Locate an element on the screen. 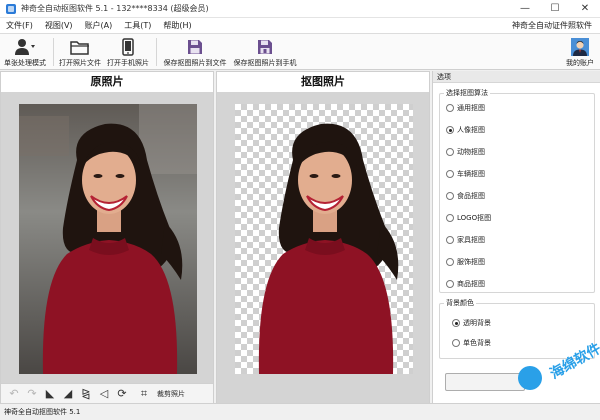  minimize-button: — is located at coordinates (525, 9).